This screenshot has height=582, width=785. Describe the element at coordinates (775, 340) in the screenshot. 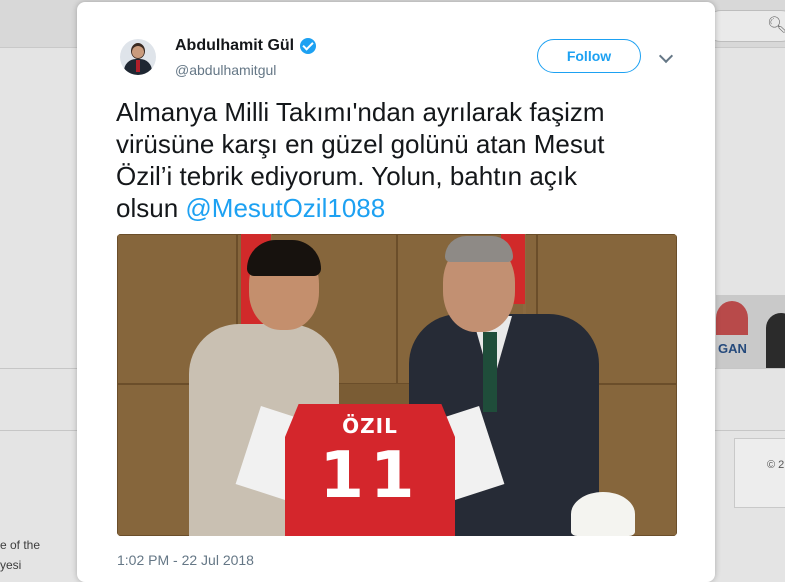

I see `background-person` at that location.